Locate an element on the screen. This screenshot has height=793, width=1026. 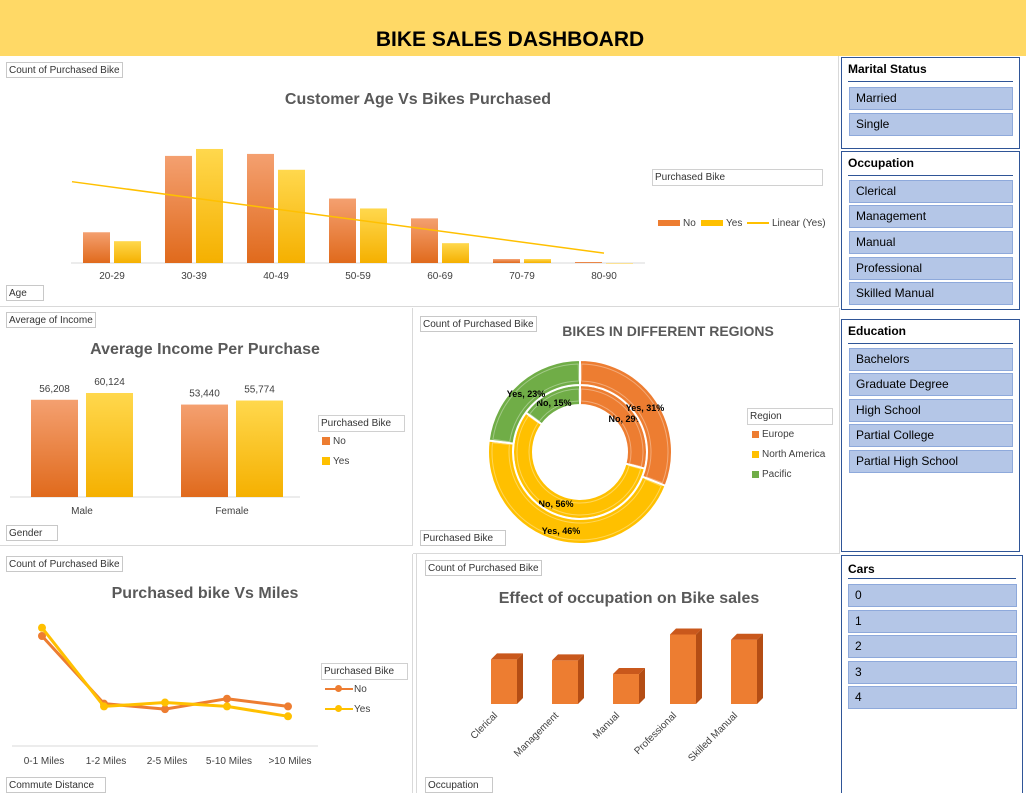
dashboard-banner: BIKE SALES DASHBOARD is located at coordinates (513, 28).